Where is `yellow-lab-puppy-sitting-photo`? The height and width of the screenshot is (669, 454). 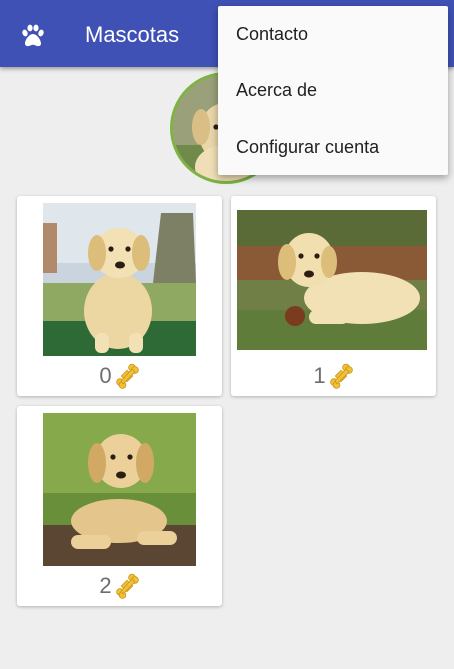
yellow-lab-puppy-sitting-photo is located at coordinates (119, 279).